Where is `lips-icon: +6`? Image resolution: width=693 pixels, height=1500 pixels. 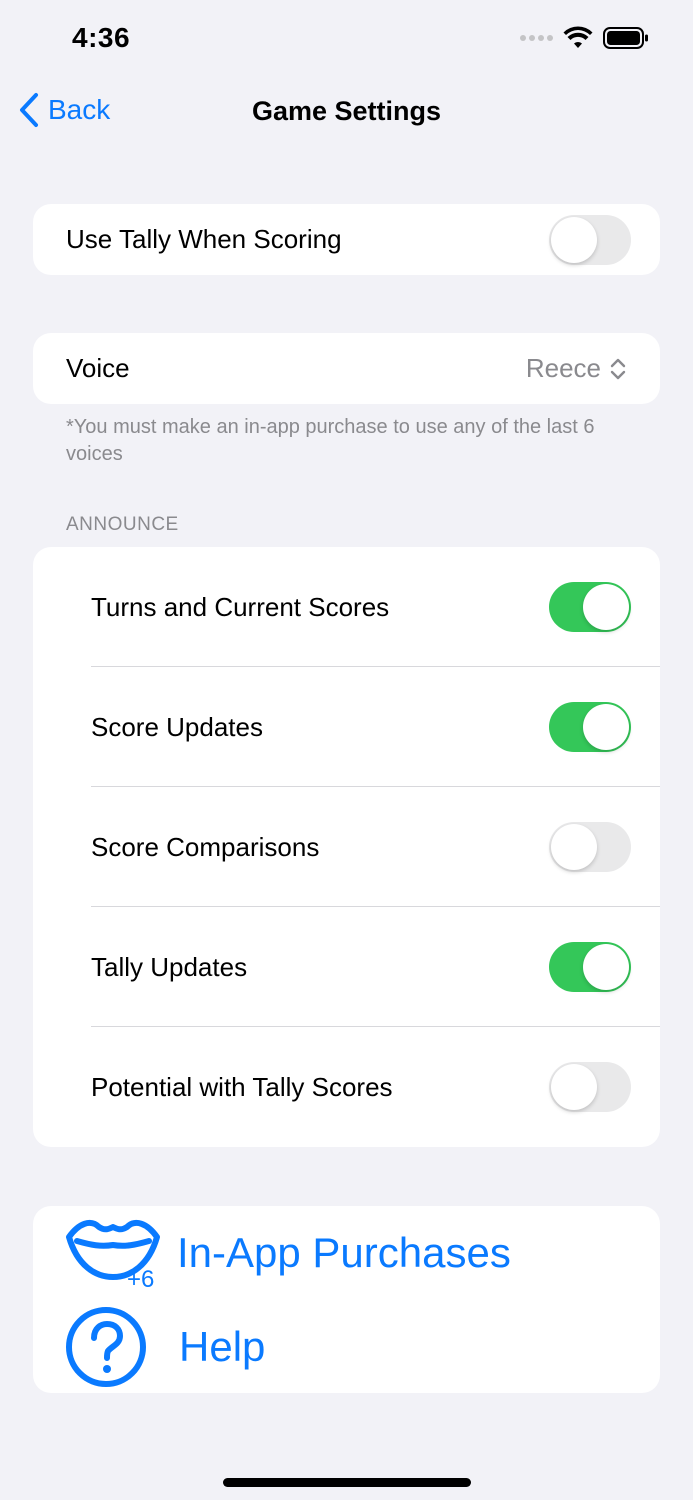 lips-icon: +6 is located at coordinates (113, 1255).